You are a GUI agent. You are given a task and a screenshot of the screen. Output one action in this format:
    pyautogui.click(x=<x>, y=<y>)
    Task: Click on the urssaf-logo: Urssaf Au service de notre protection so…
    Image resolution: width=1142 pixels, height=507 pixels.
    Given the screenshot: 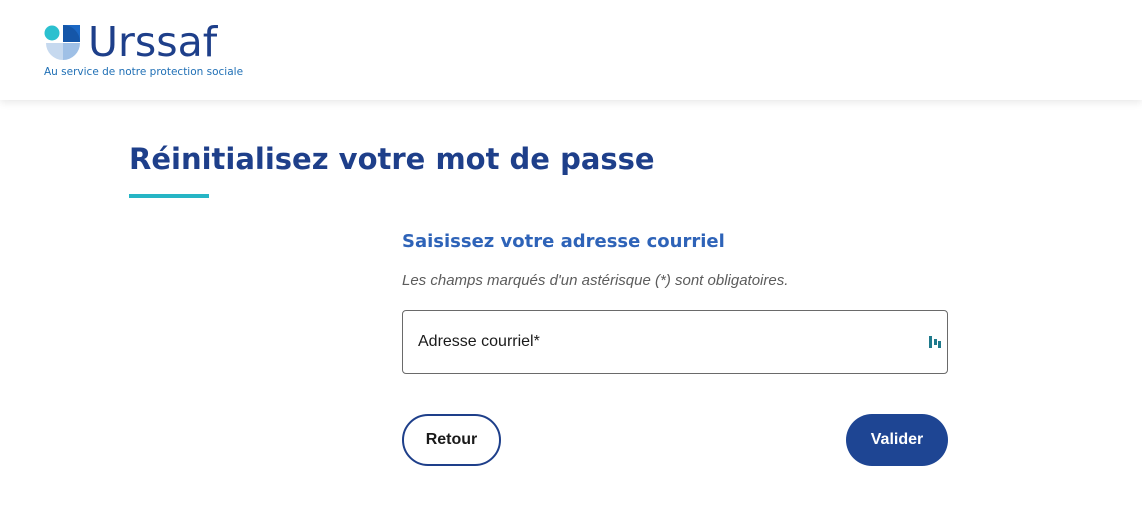 What is the action you would take?
    pyautogui.click(x=144, y=50)
    